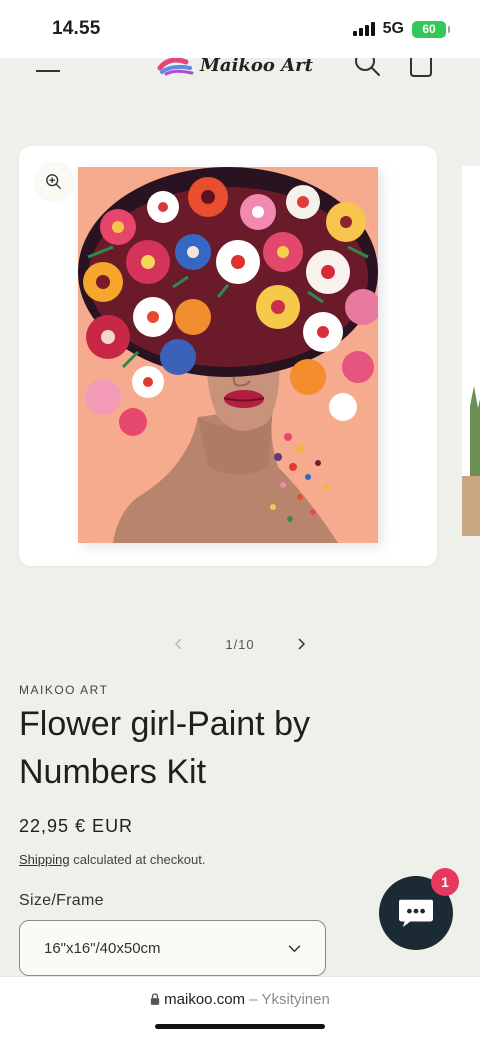 This screenshot has width=480, height=1039. I want to click on chevron-left-icon, so click(178, 644).